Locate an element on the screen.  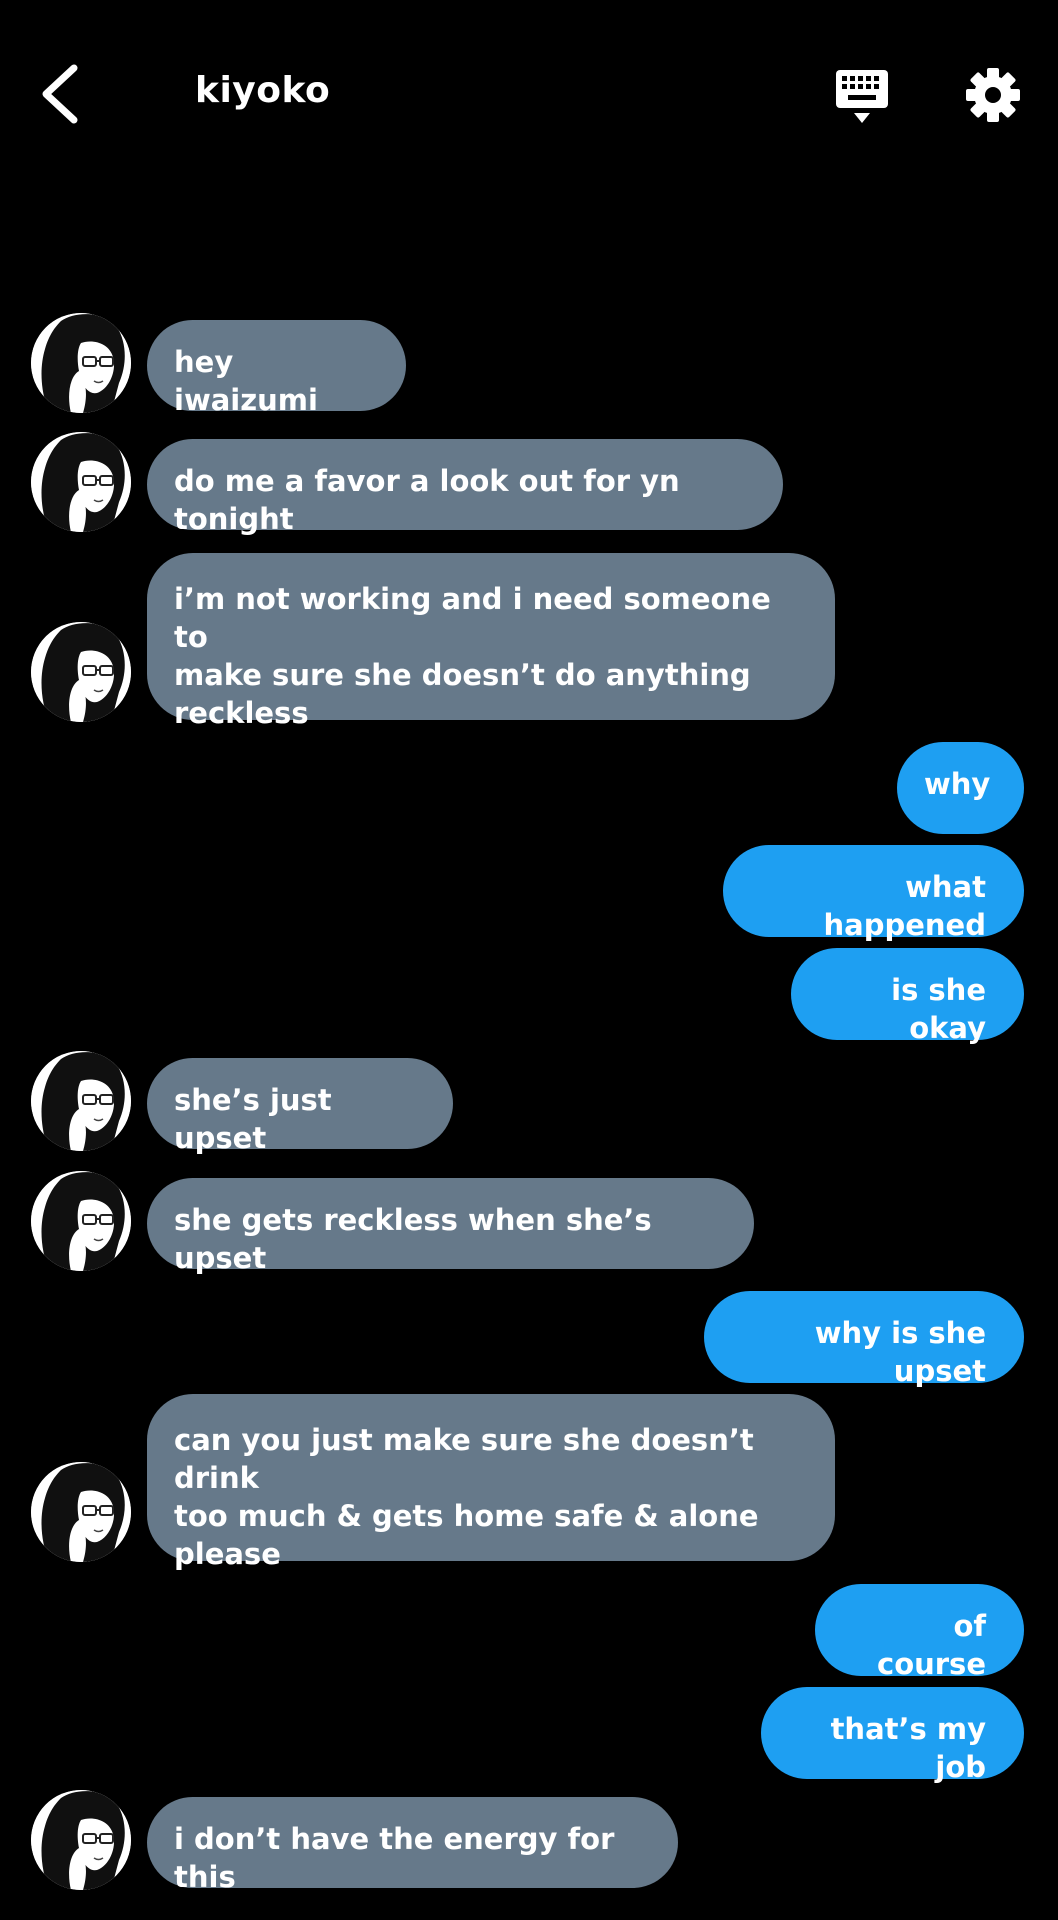
chat-header: kiyoko is located at coordinates (529, 95).